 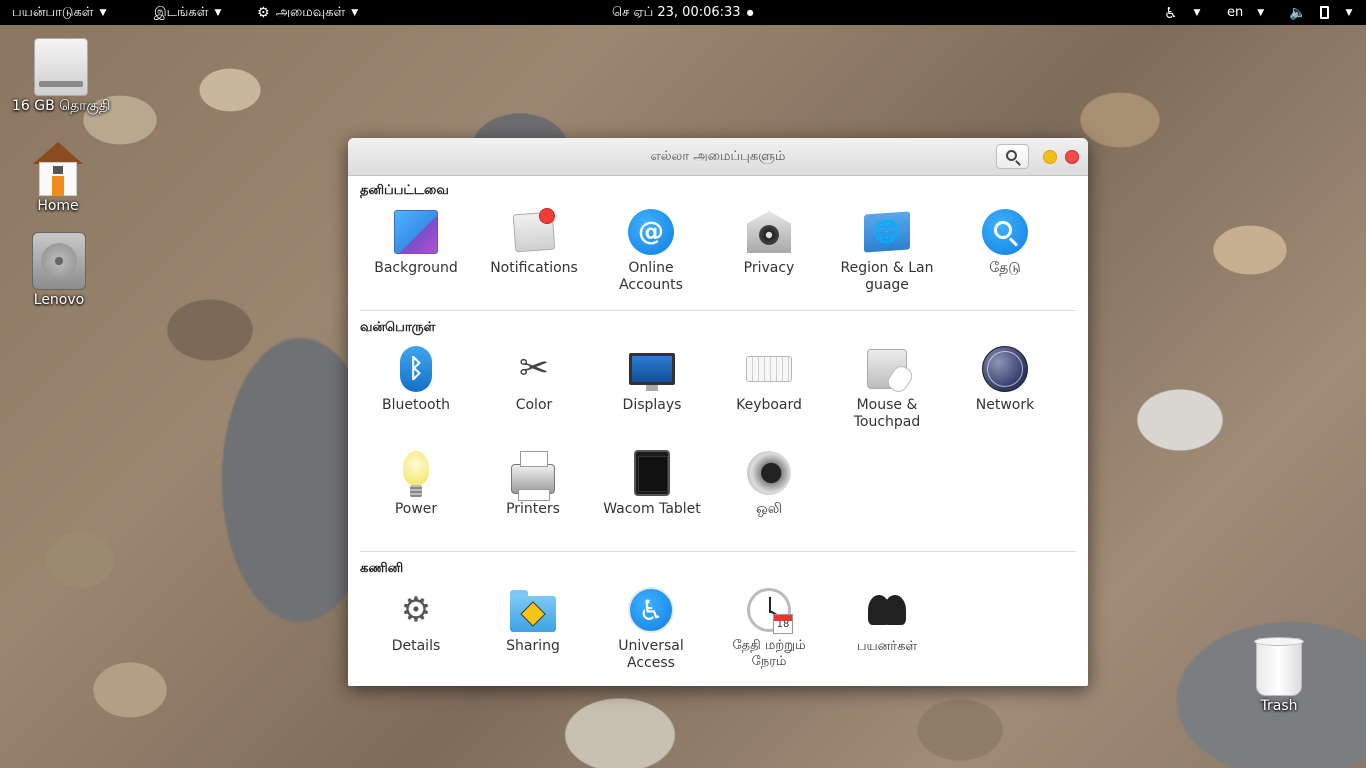 What do you see at coordinates (887, 232) in the screenshot?
I see `region-language-icon: 🌐` at bounding box center [887, 232].